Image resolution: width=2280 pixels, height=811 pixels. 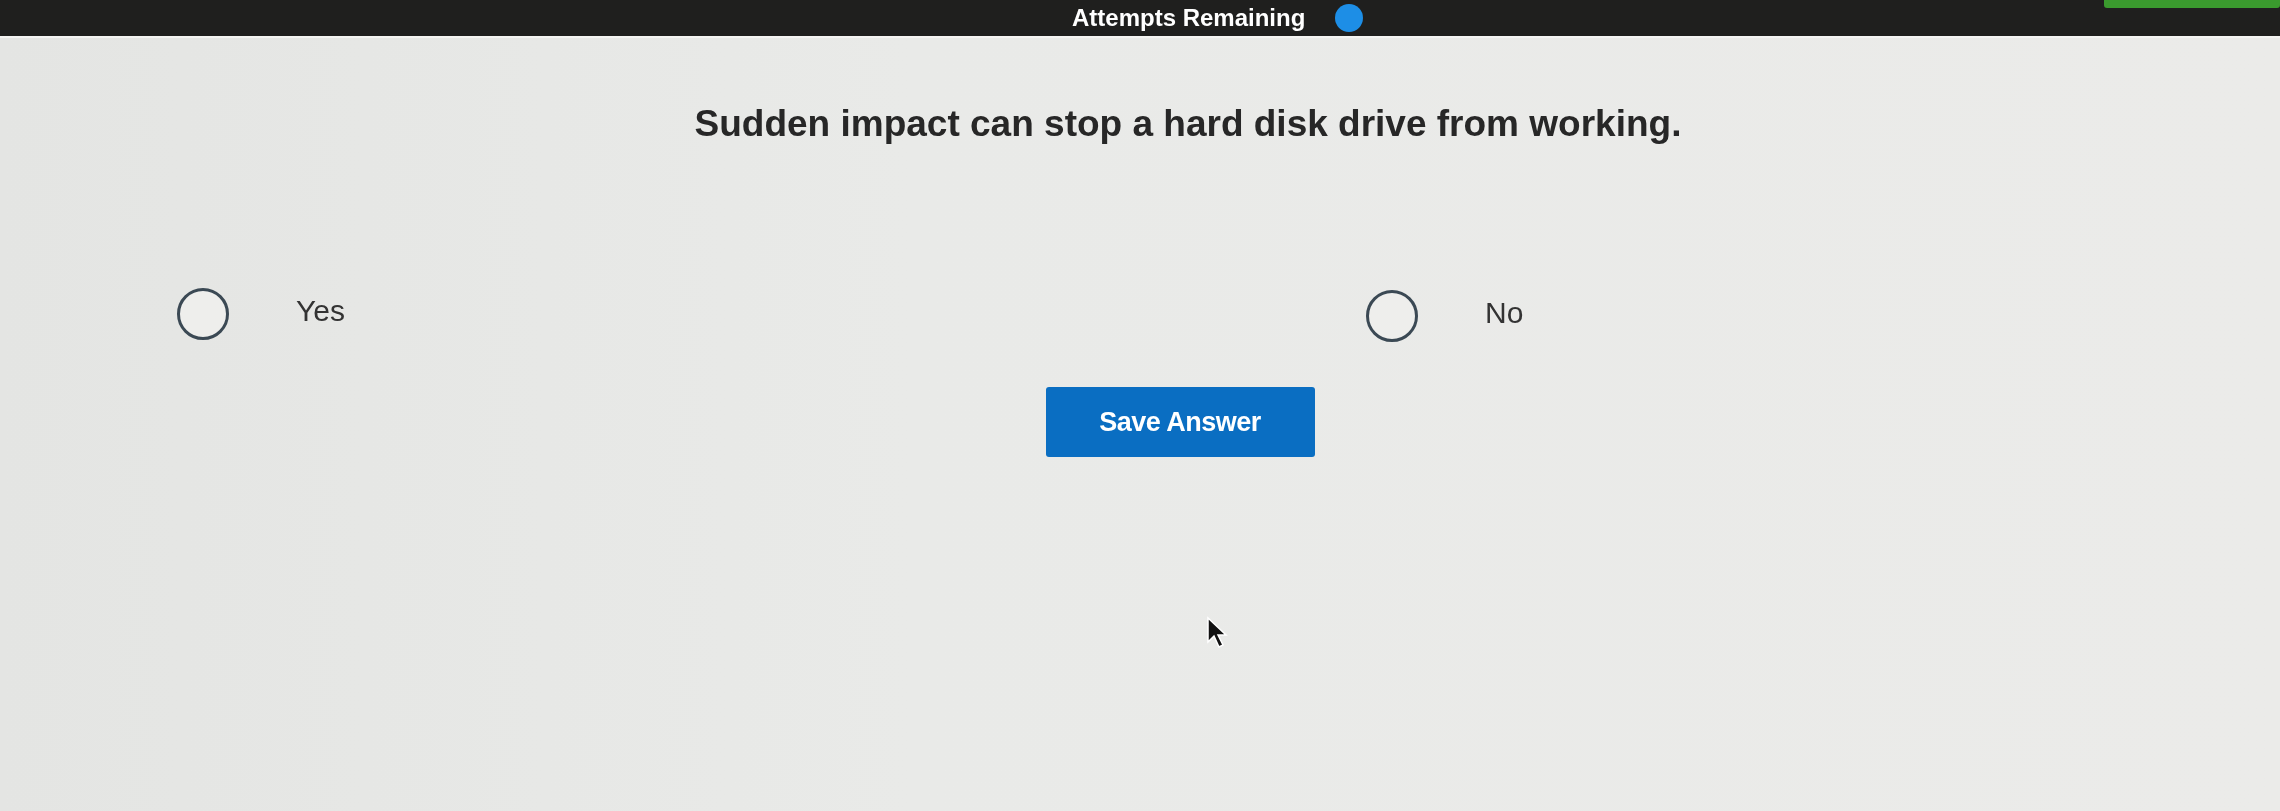 What do you see at coordinates (1189, 18) in the screenshot?
I see `attempts-title: Attempts Remaining` at bounding box center [1189, 18].